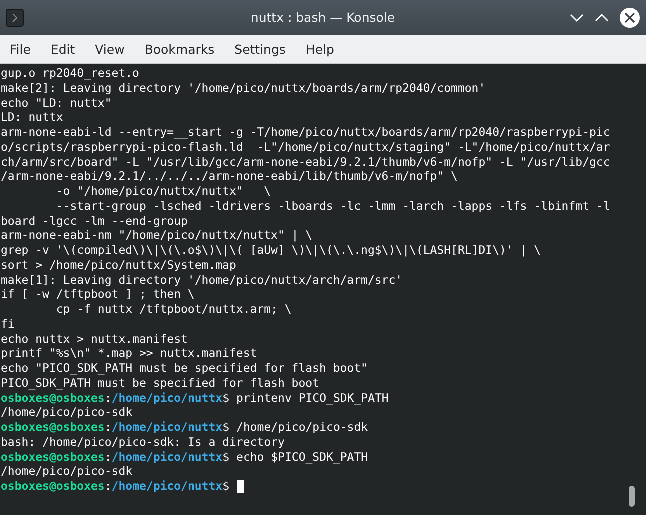 This screenshot has width=646, height=515. Describe the element at coordinates (57, 103) in the screenshot. I see `terminal-line: echo "LD: nuttx"` at that location.